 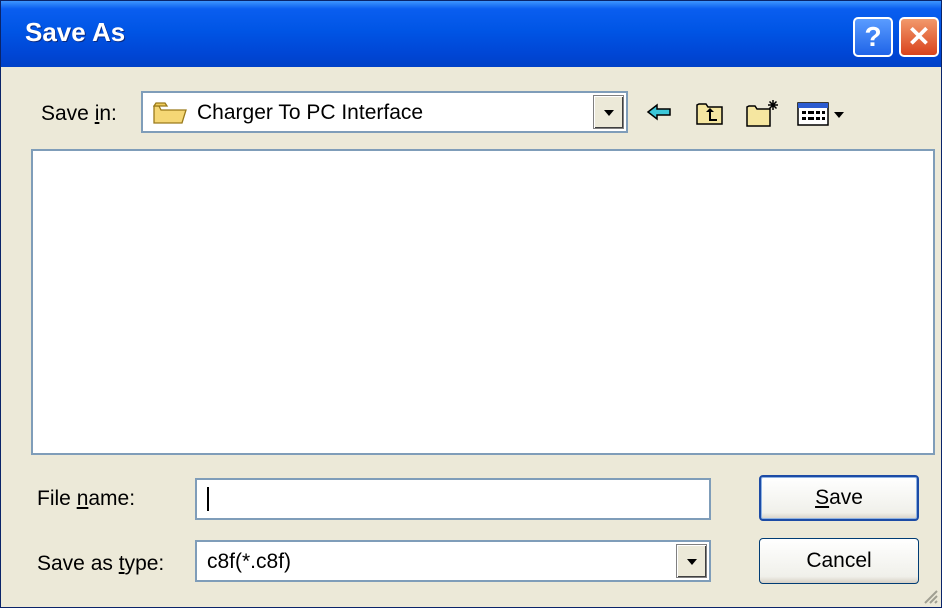 I want to click on close-icon: ✕, so click(x=919, y=36).